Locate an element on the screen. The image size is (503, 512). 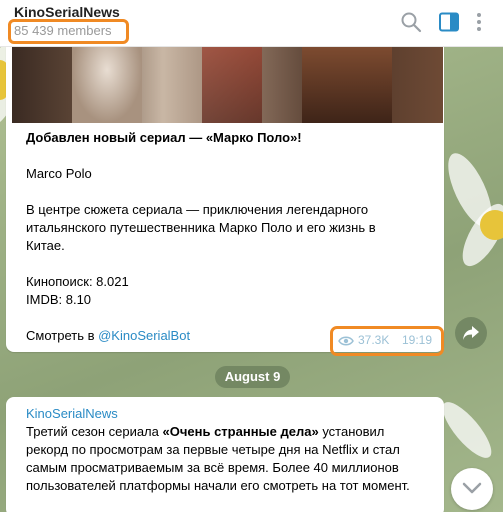
chat-header: KinoSerialNews 85 439 members is located at coordinates (251, 23).